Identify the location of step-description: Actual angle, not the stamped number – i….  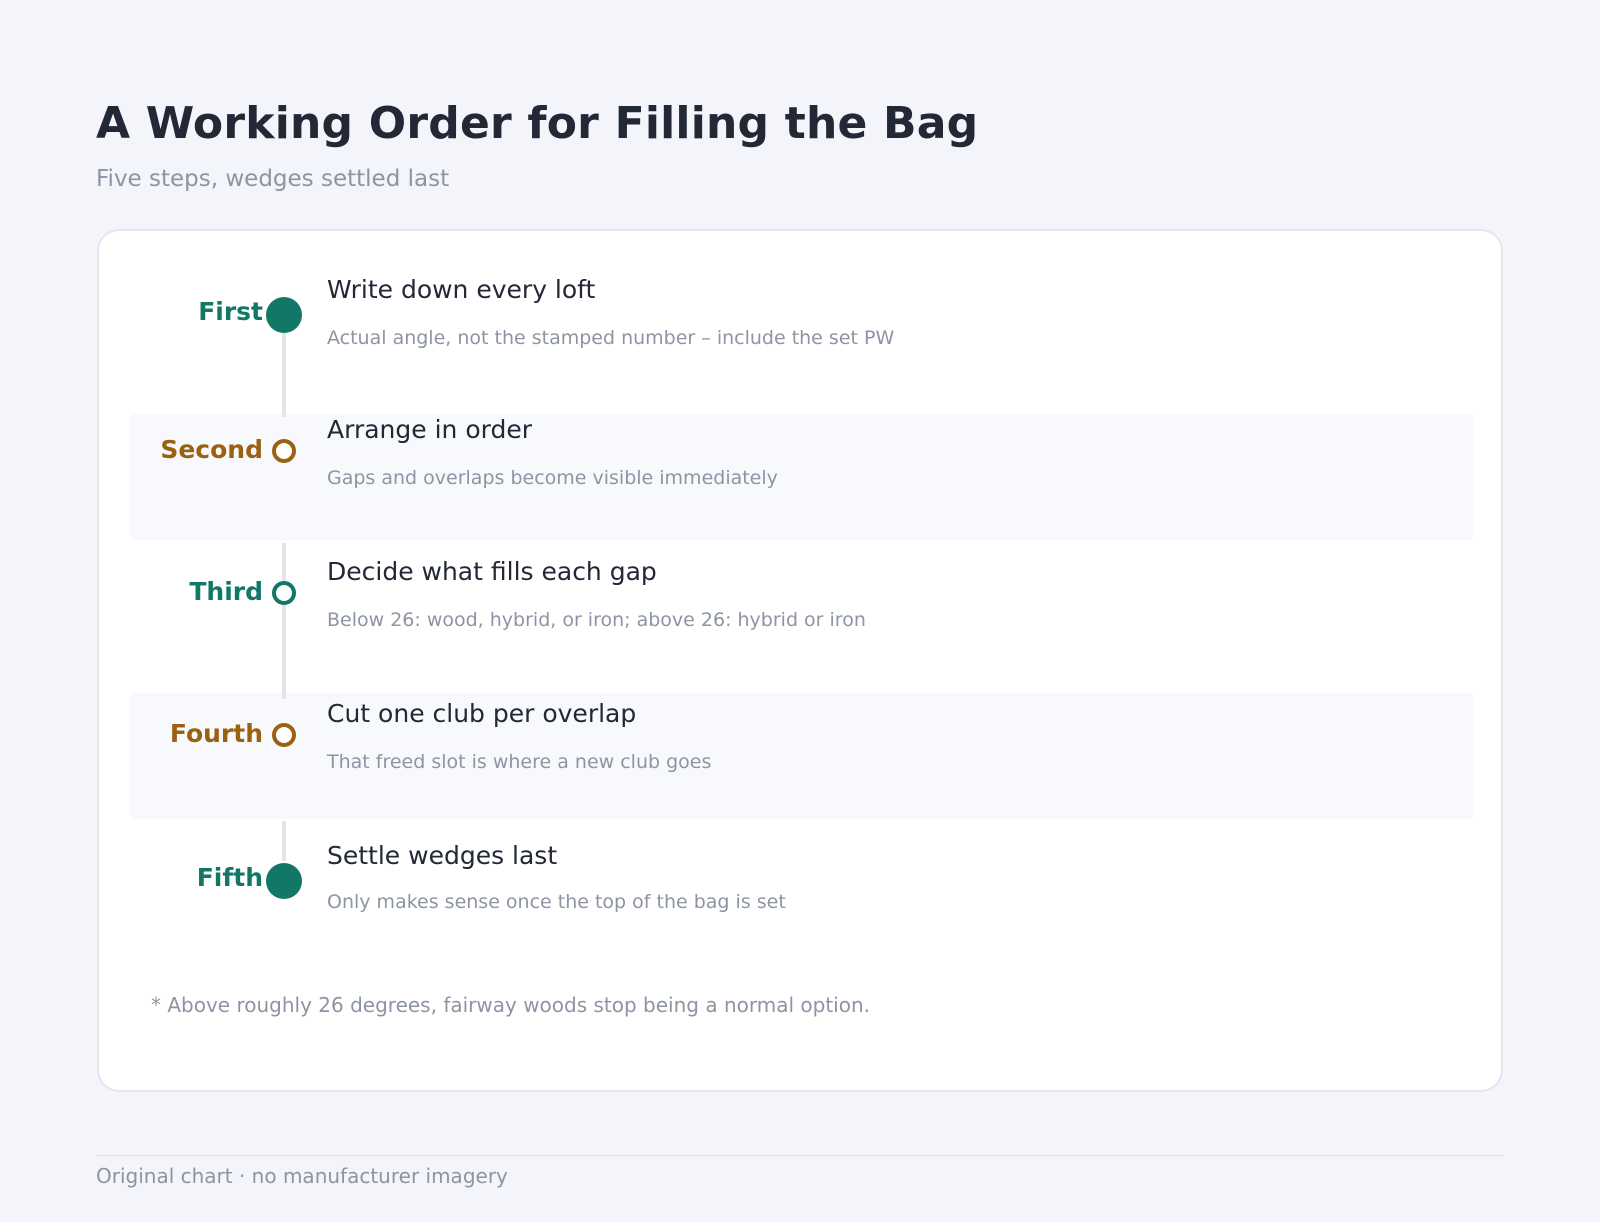
(611, 338).